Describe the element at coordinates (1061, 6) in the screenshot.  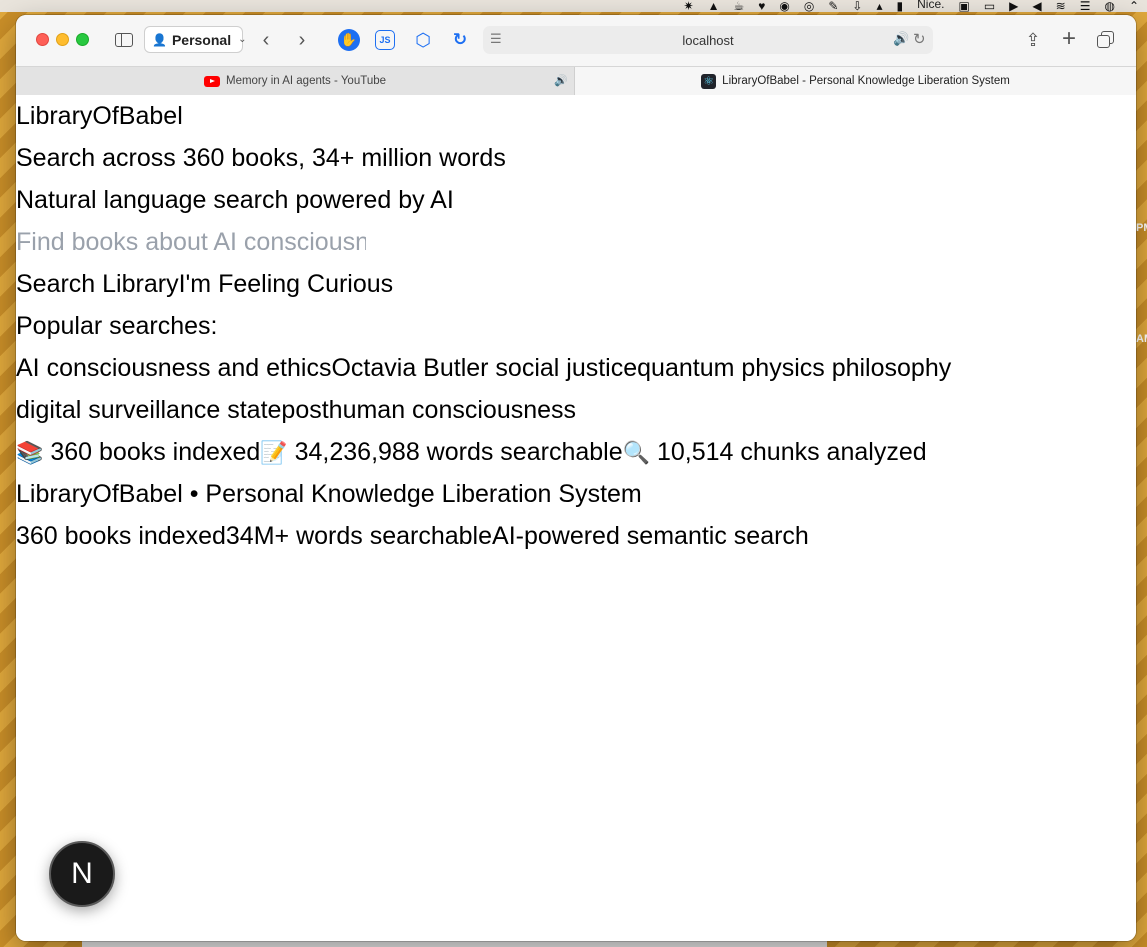
I see `wifi-icon: ≋` at that location.